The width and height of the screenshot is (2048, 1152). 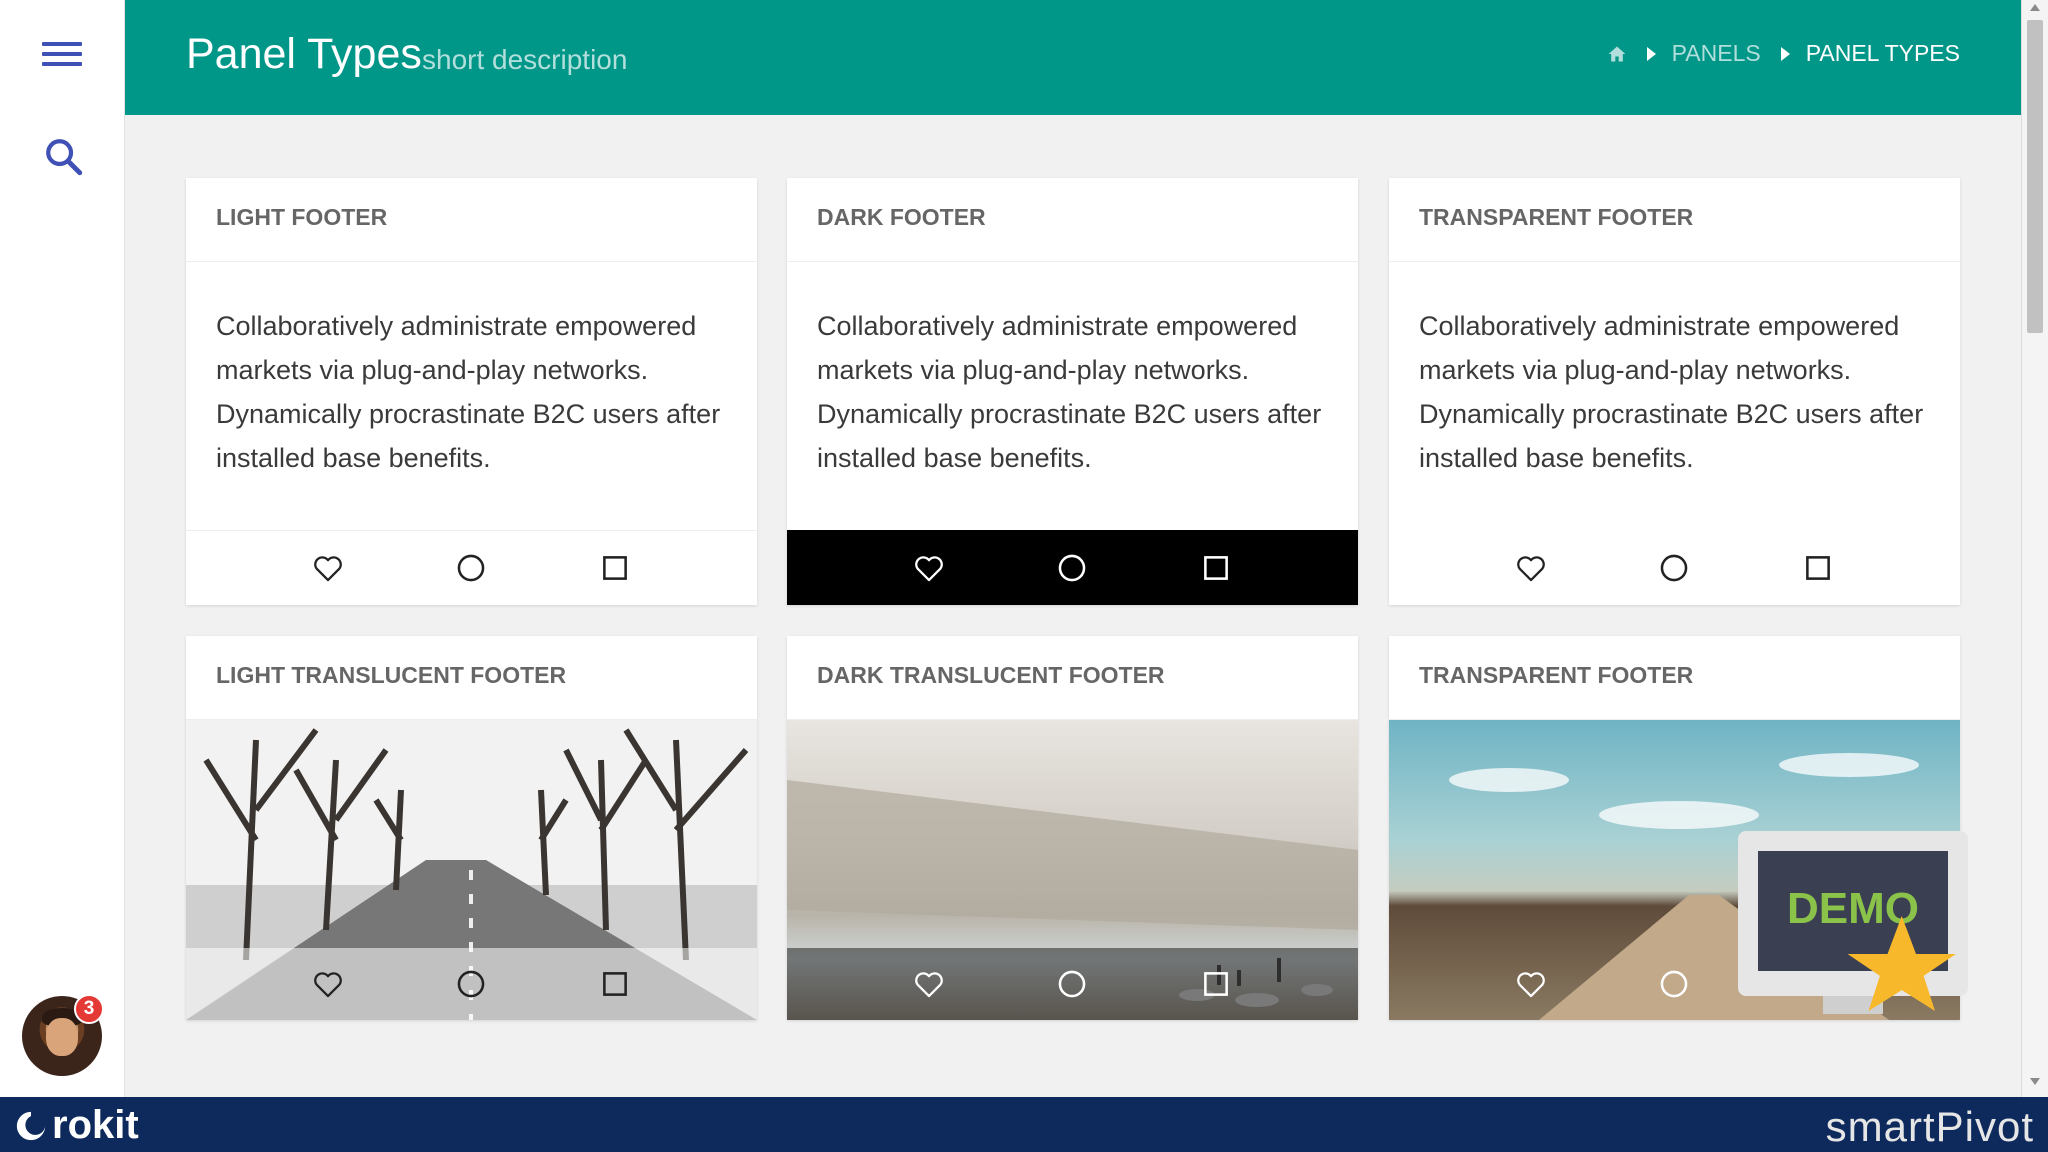 I want to click on rokit-logo: rokit, so click(x=76, y=1125).